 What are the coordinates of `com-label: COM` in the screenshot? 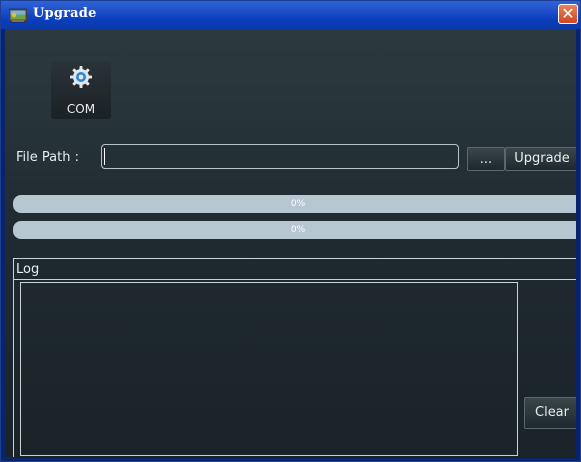 It's located at (81, 109).